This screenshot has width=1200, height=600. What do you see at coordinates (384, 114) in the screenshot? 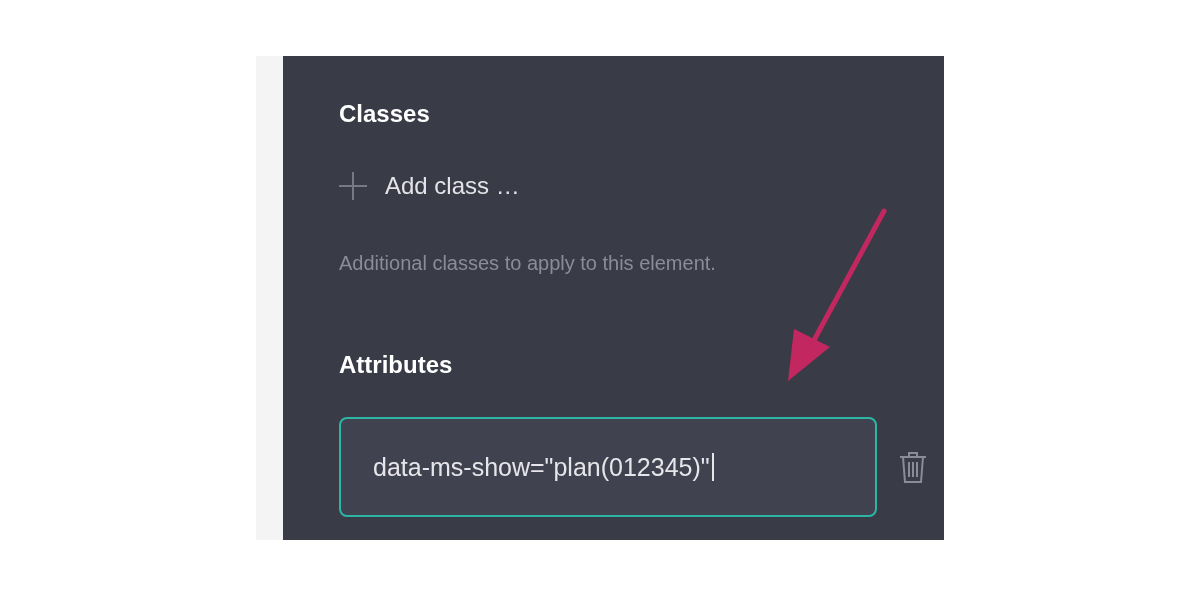
I see `section-heading: Classes` at bounding box center [384, 114].